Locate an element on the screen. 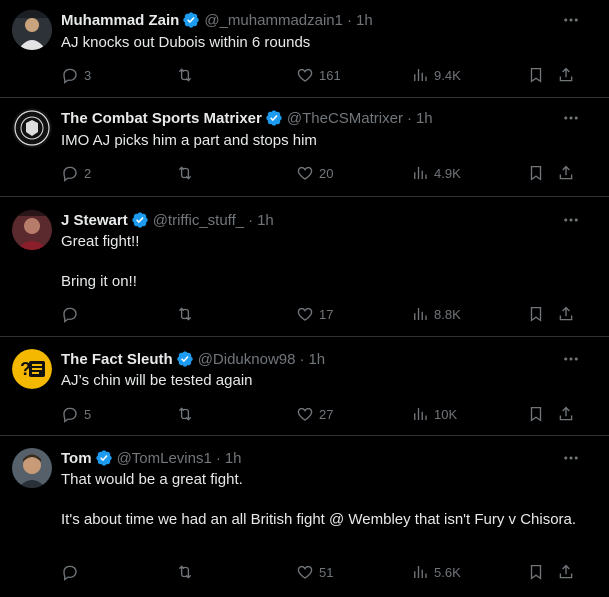 This screenshot has height=597, width=609. views-button: 5.6K is located at coordinates (436, 572).